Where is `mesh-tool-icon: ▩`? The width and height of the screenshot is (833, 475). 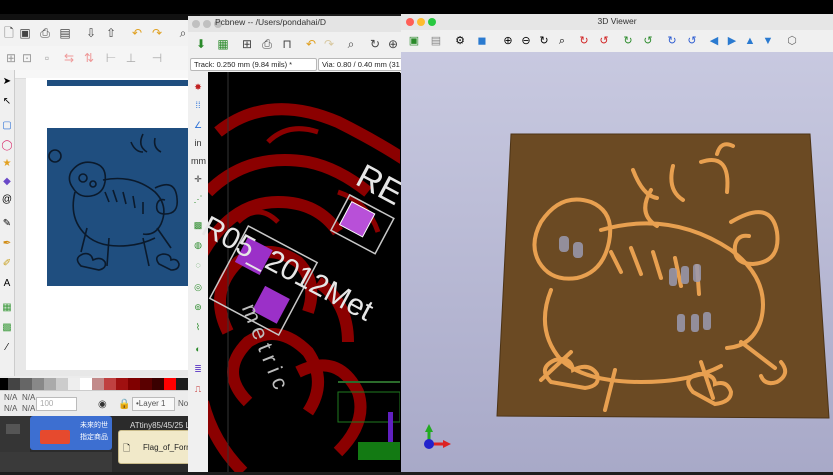
mesh-tool-icon: ▩ is located at coordinates (7, 328).